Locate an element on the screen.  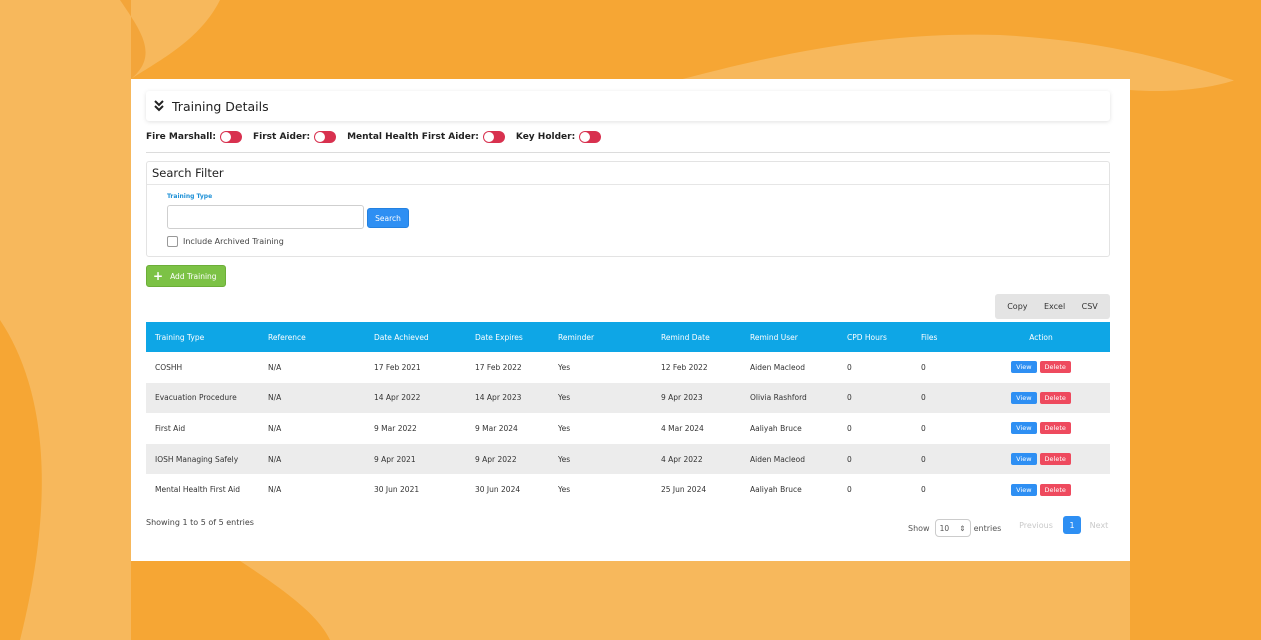
cell-remind-date: 4 Apr 2022 is located at coordinates (682, 459).